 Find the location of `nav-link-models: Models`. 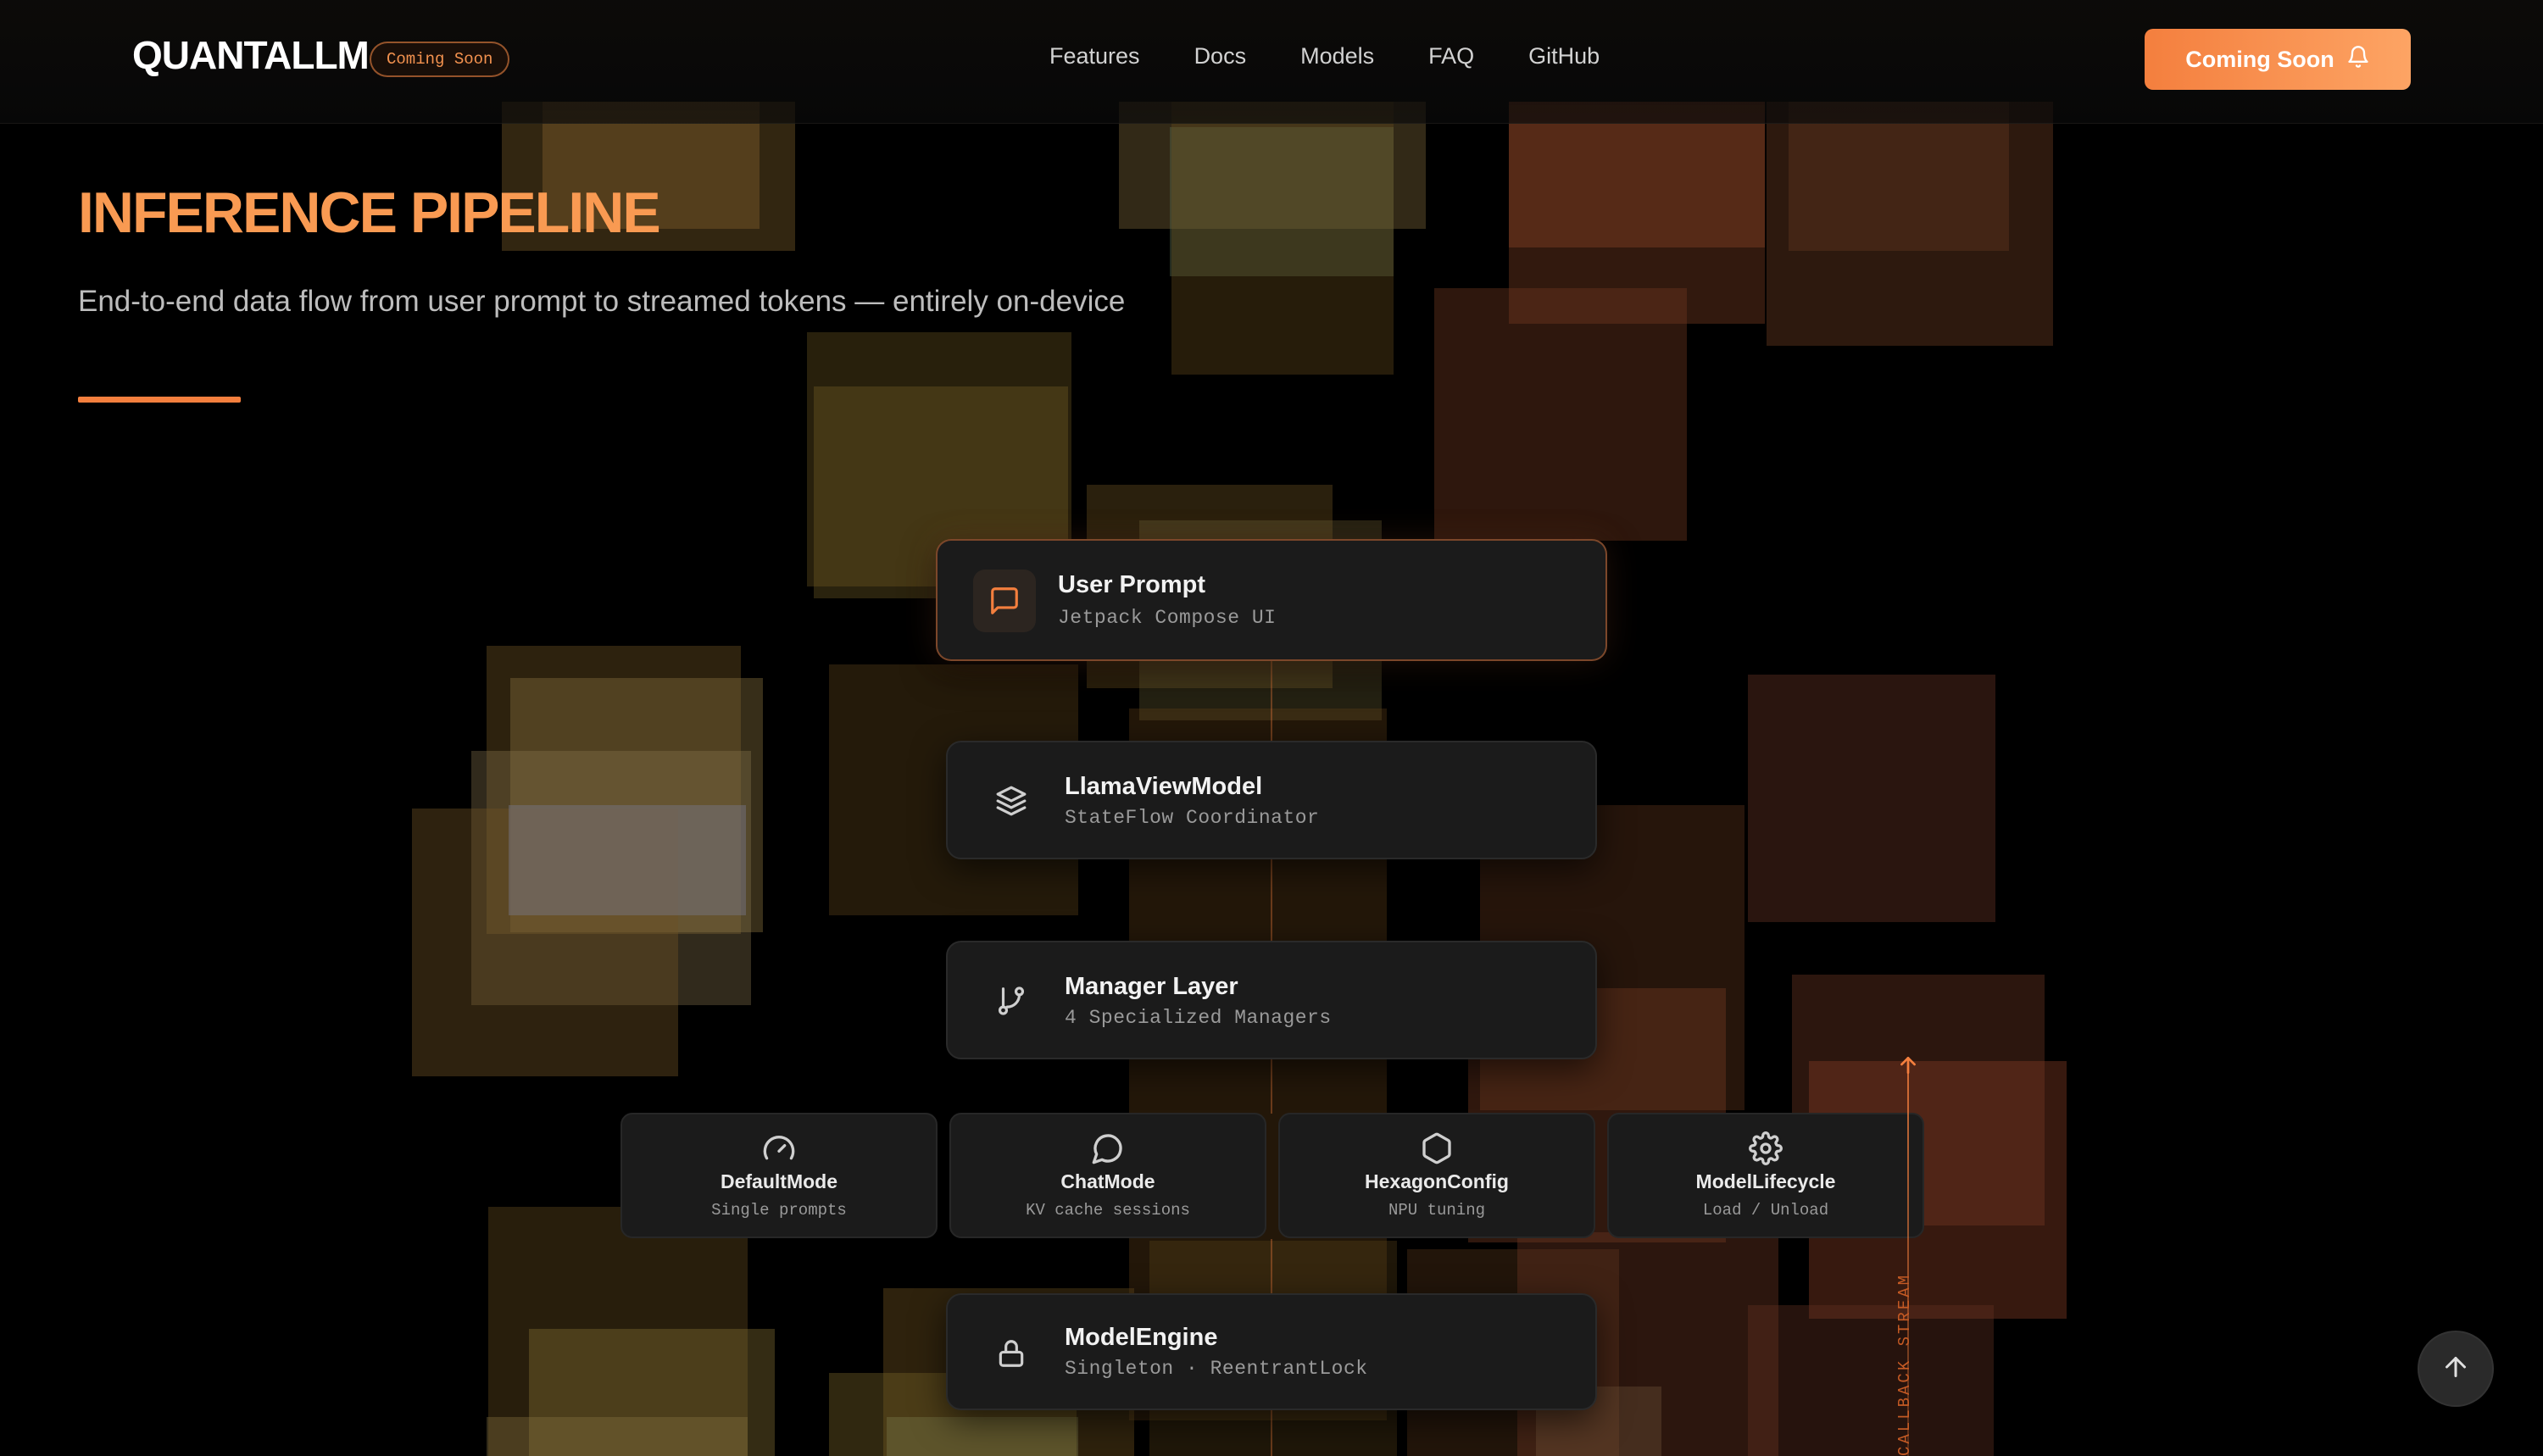

nav-link-models: Models is located at coordinates (1337, 56).